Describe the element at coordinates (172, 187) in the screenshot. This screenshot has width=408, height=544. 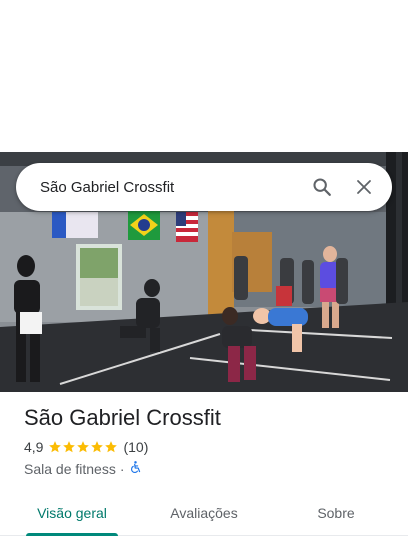
I see `search-input: São Gabriel Crossfit` at that location.